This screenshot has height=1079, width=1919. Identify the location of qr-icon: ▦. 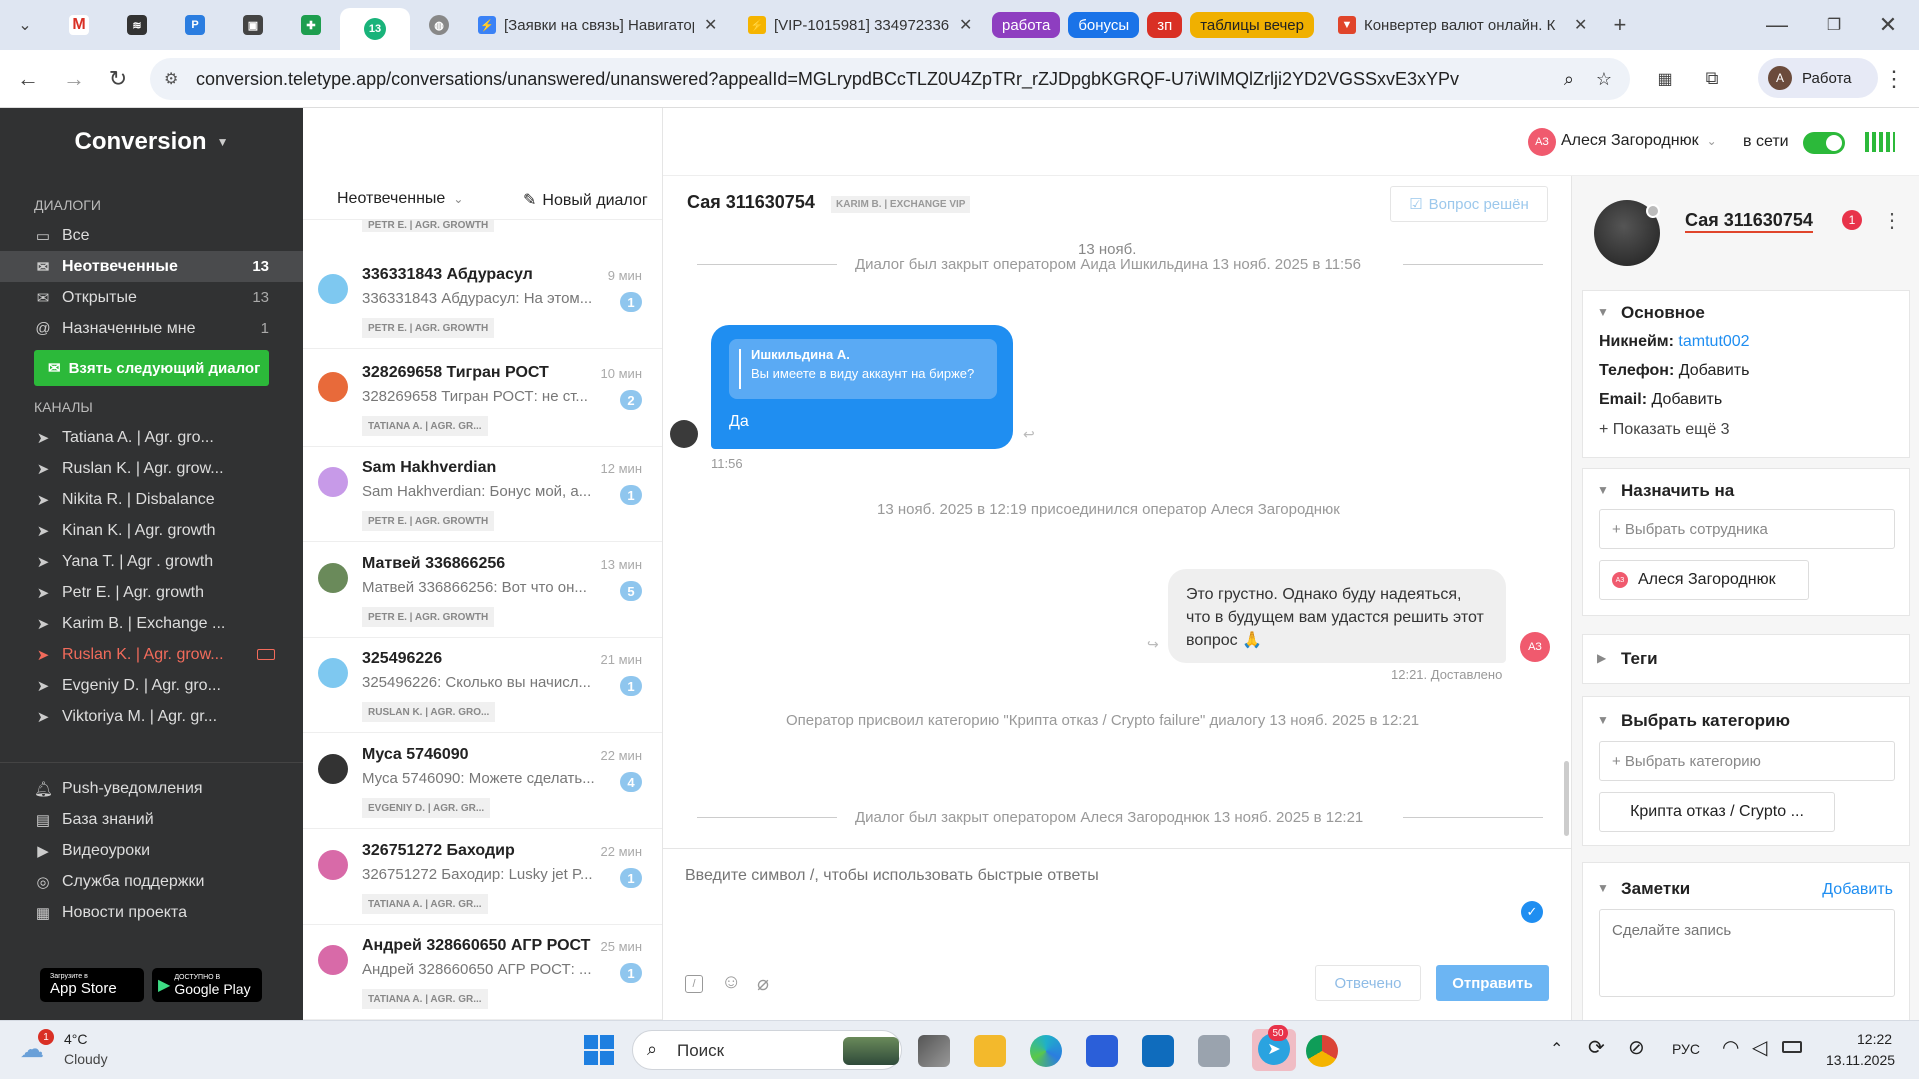
(1665, 79).